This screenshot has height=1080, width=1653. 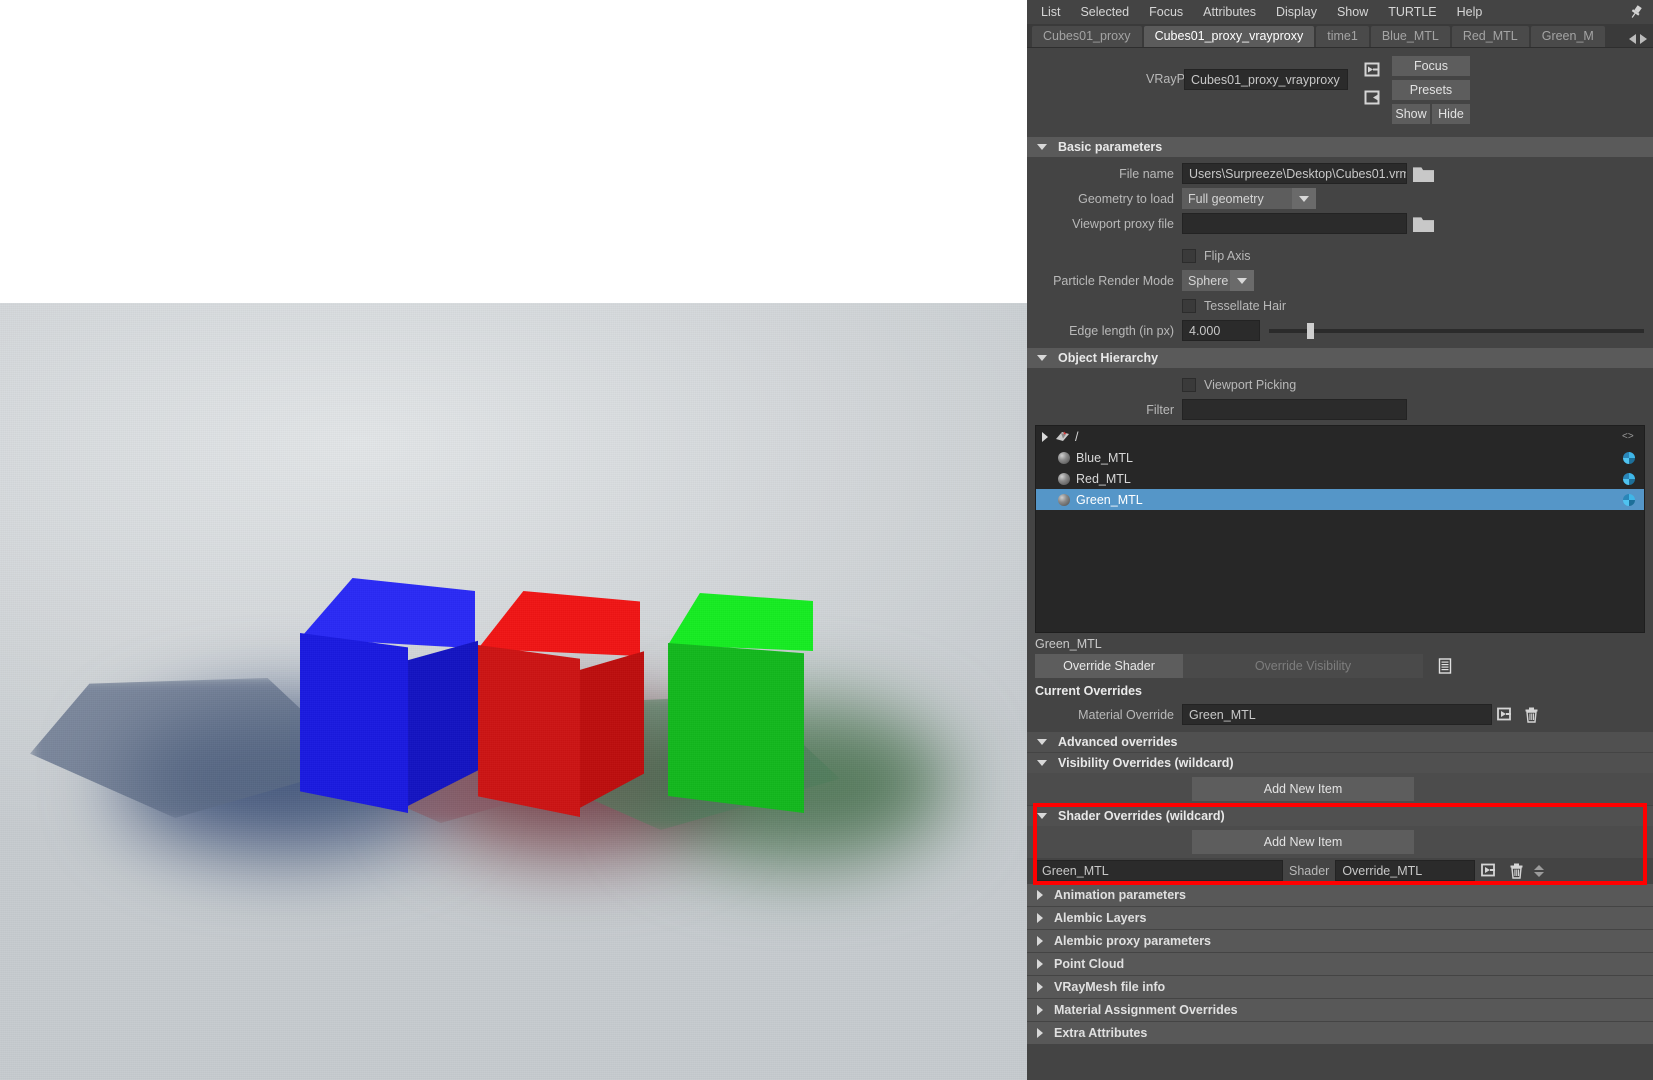 I want to click on tree-node-label: Blue_MTL, so click(x=1104, y=457).